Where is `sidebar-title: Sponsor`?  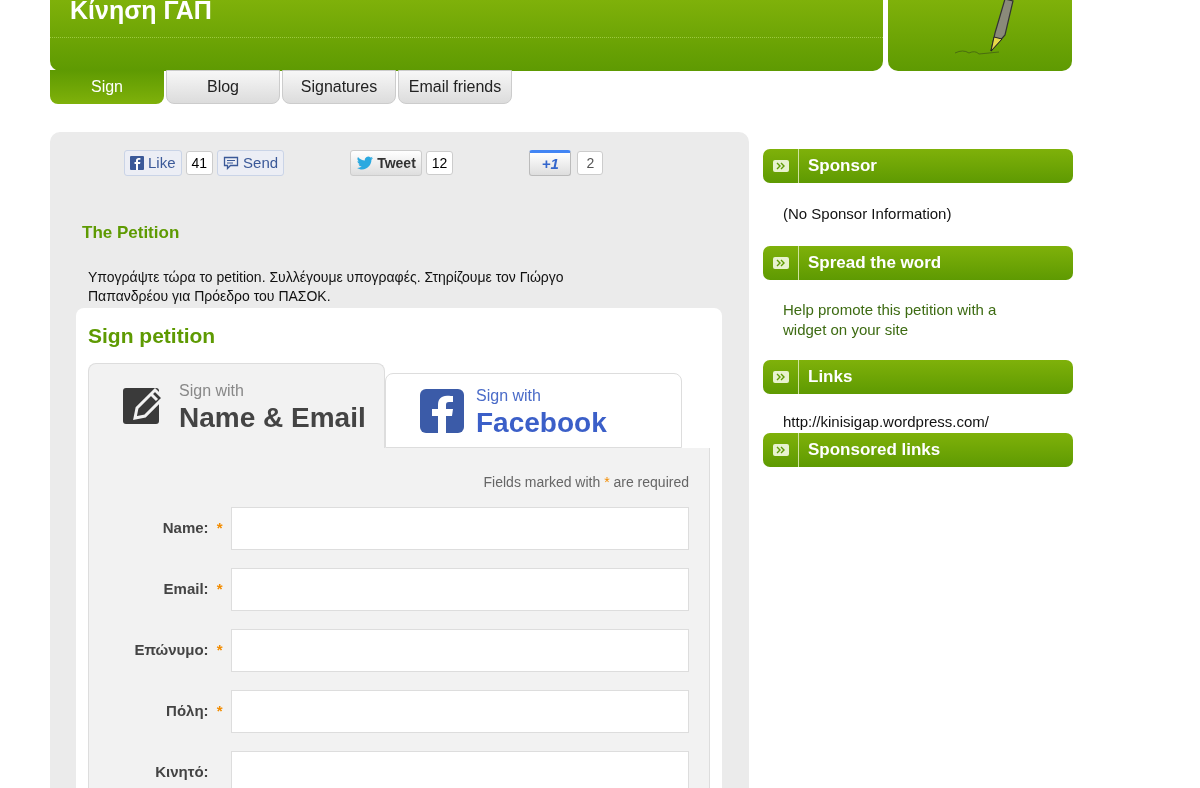 sidebar-title: Sponsor is located at coordinates (842, 166).